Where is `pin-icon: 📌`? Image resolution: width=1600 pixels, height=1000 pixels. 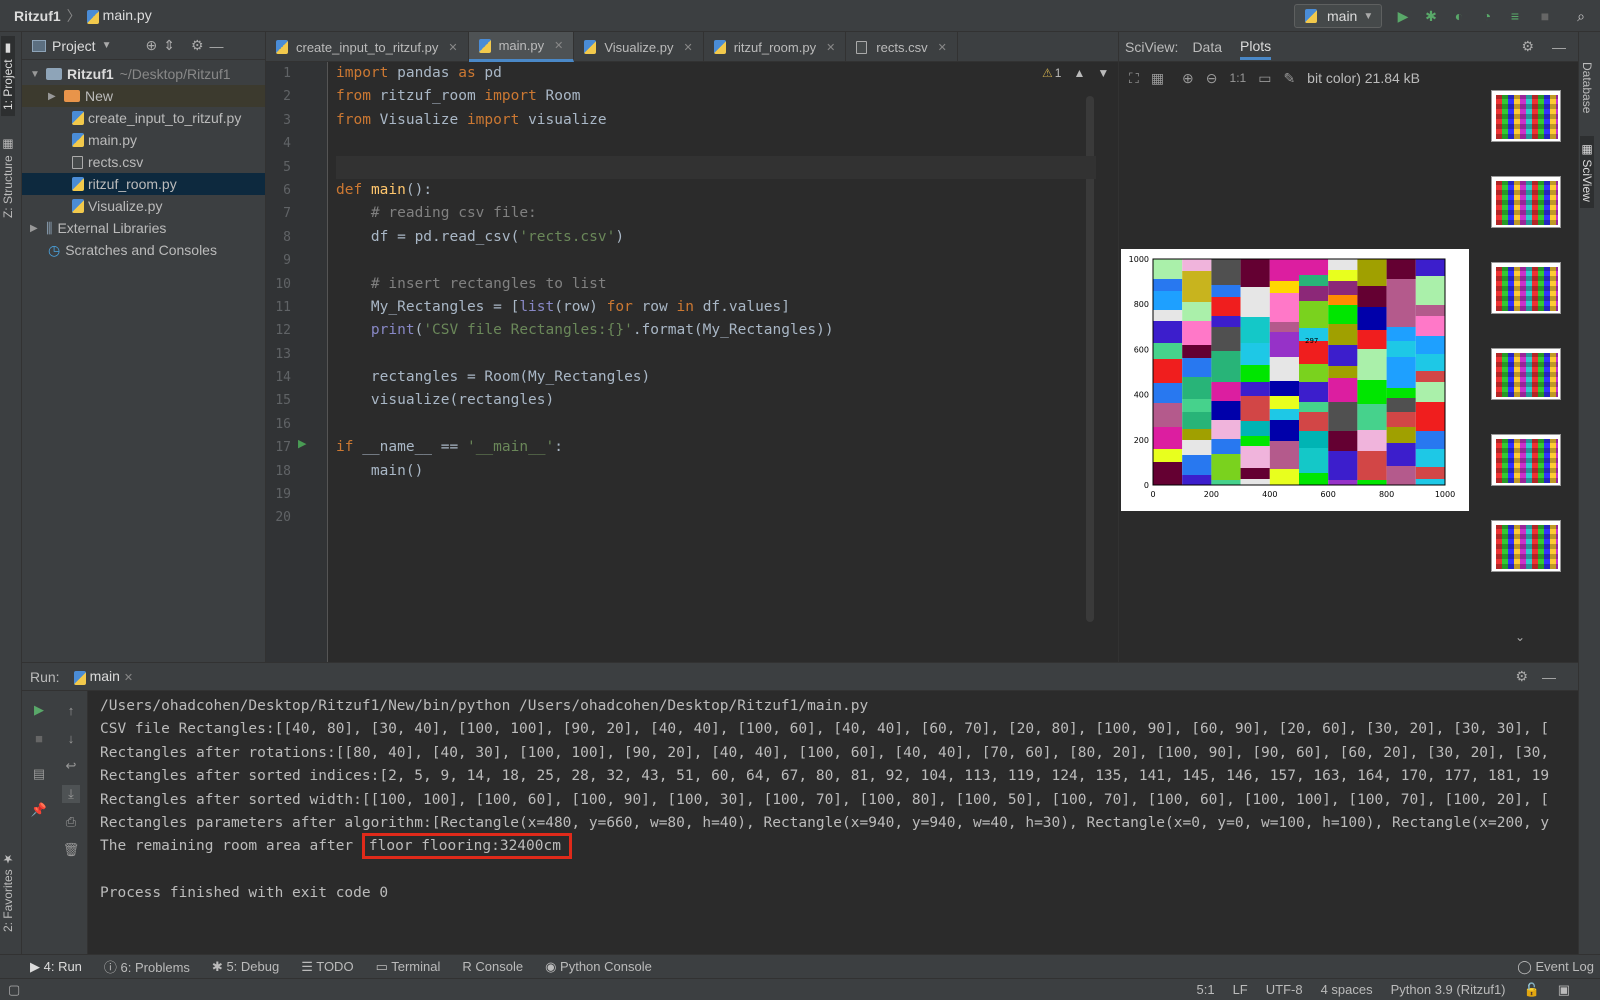 pin-icon: 📌 is located at coordinates (39, 810).